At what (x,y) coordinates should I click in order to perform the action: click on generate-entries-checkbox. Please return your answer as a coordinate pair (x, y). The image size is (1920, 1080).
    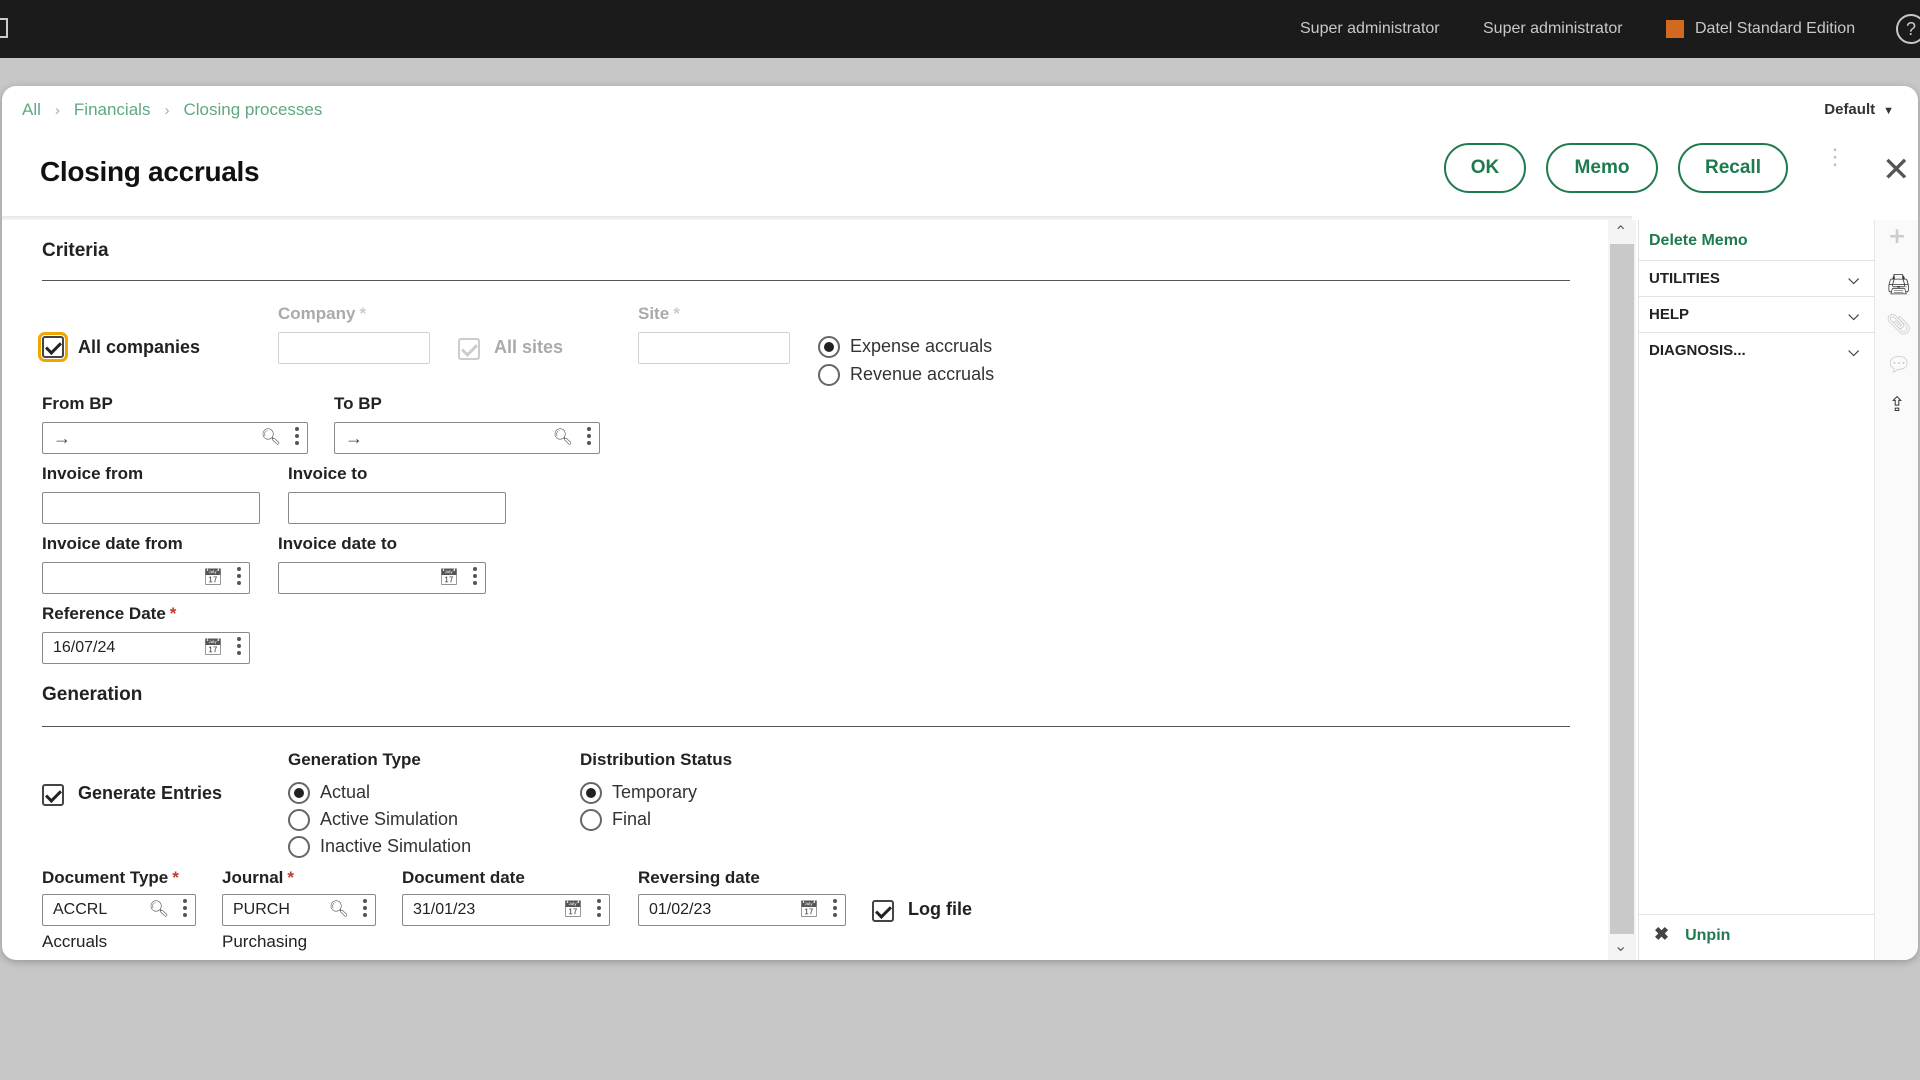
    Looking at the image, I should click on (53, 795).